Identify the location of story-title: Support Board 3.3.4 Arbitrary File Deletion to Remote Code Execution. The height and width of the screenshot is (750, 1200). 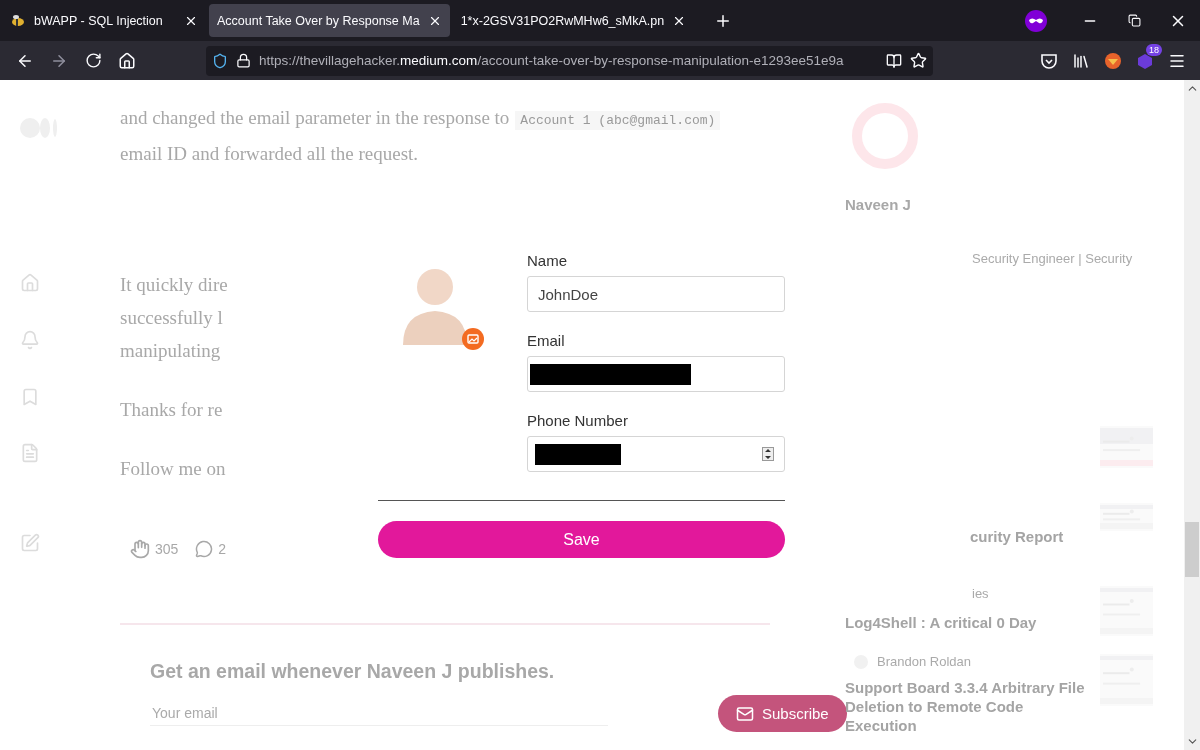
(970, 706).